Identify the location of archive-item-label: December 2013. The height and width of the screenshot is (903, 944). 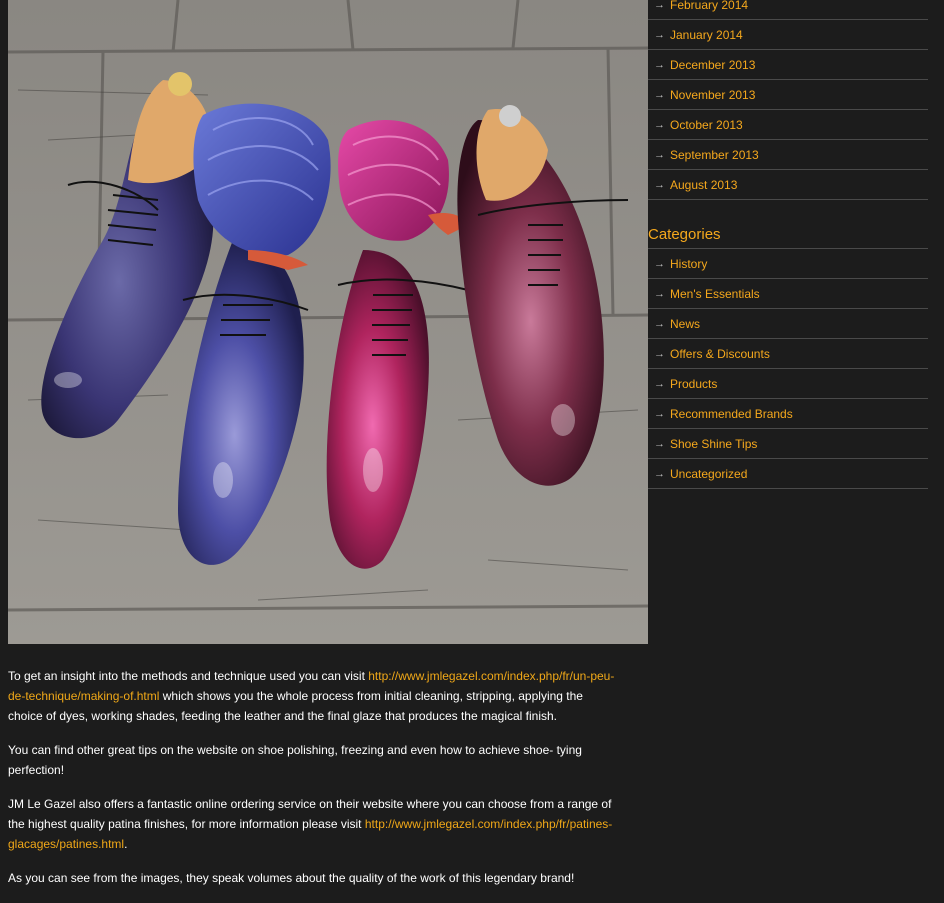
(713, 64).